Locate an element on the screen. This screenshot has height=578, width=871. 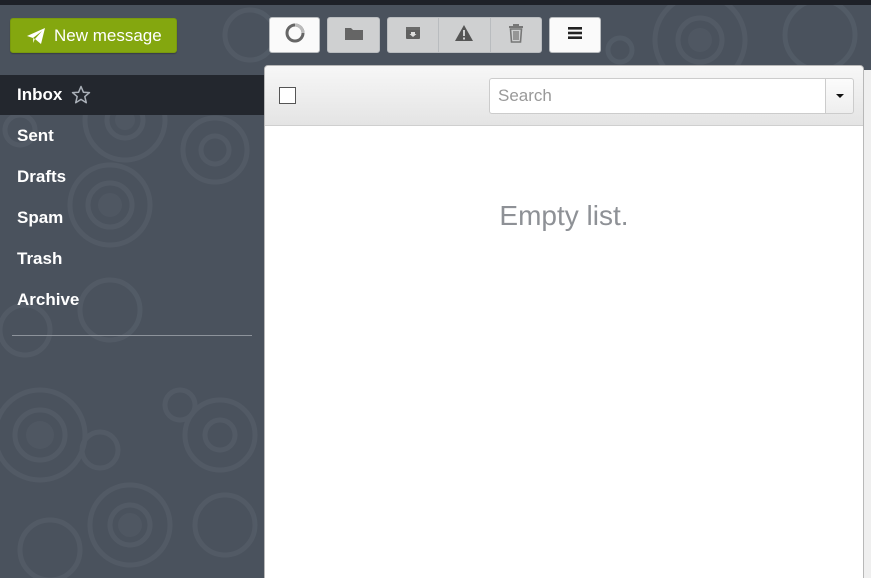
search-input is located at coordinates (657, 96).